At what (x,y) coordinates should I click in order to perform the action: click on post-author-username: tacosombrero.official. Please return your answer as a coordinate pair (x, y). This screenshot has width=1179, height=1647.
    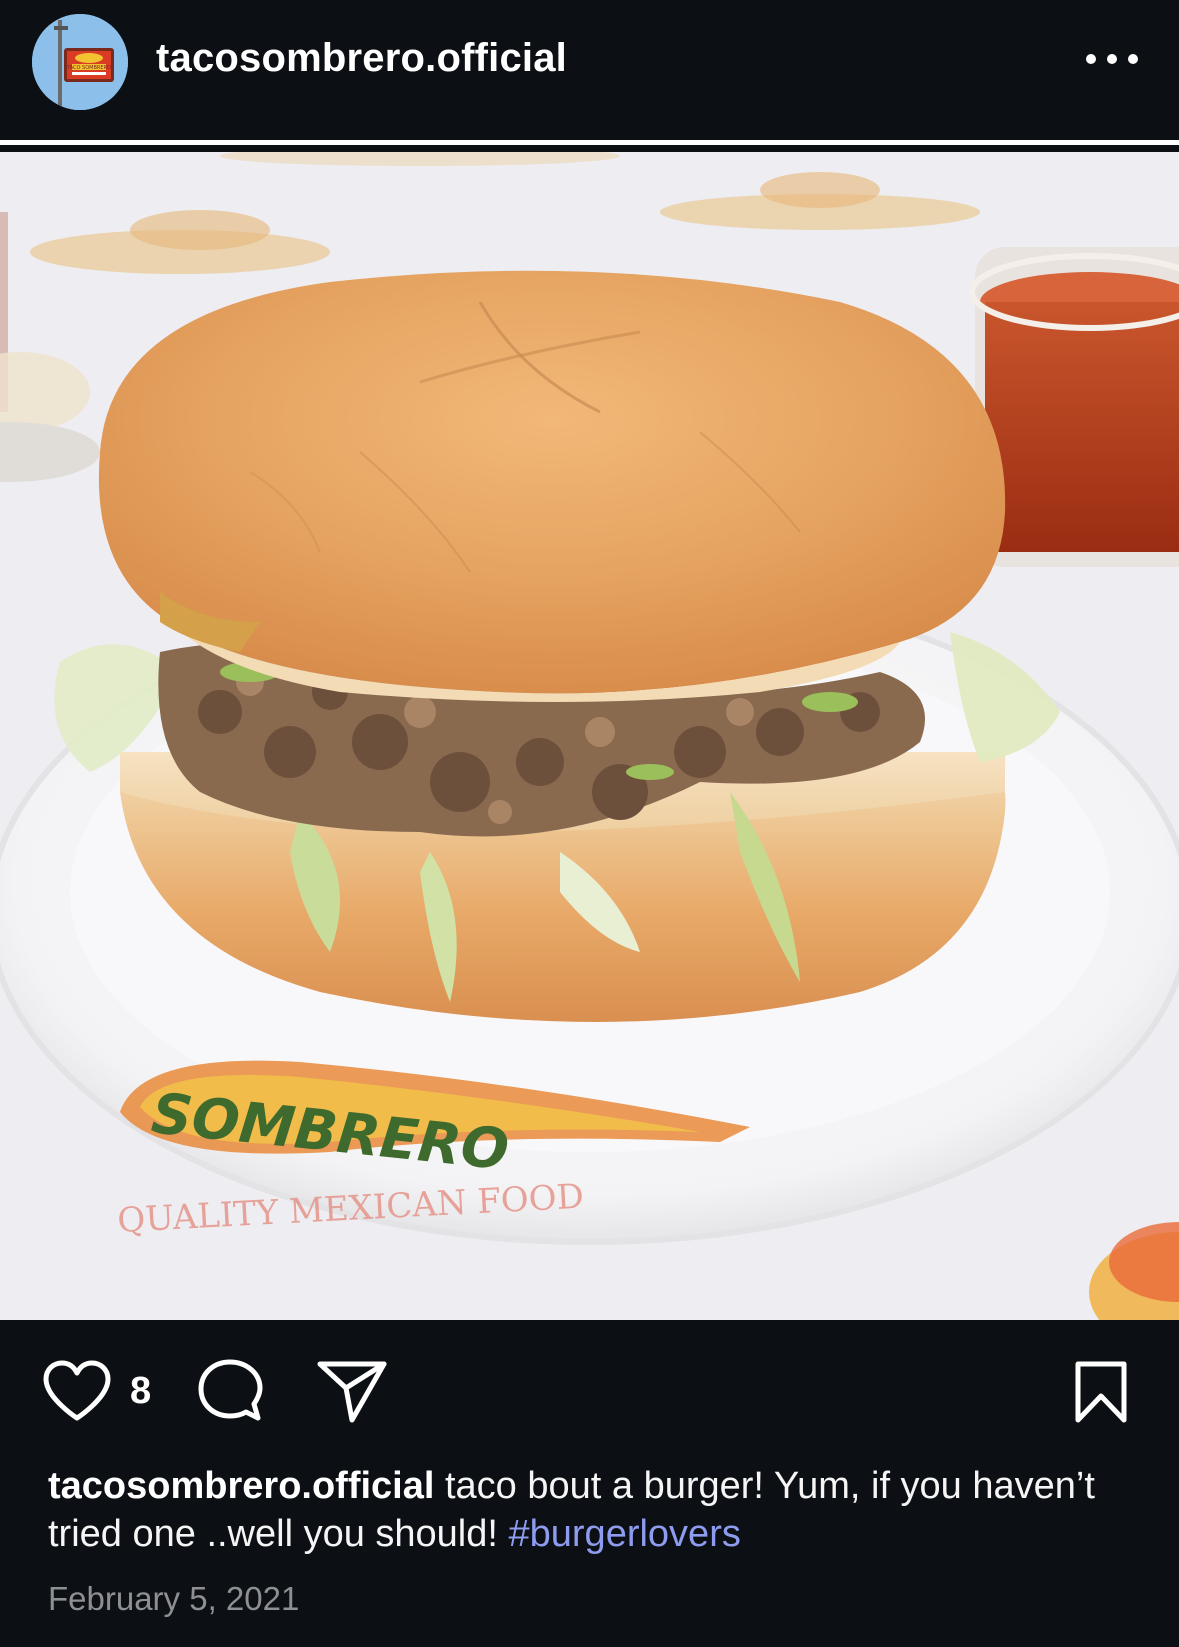
    Looking at the image, I should click on (361, 58).